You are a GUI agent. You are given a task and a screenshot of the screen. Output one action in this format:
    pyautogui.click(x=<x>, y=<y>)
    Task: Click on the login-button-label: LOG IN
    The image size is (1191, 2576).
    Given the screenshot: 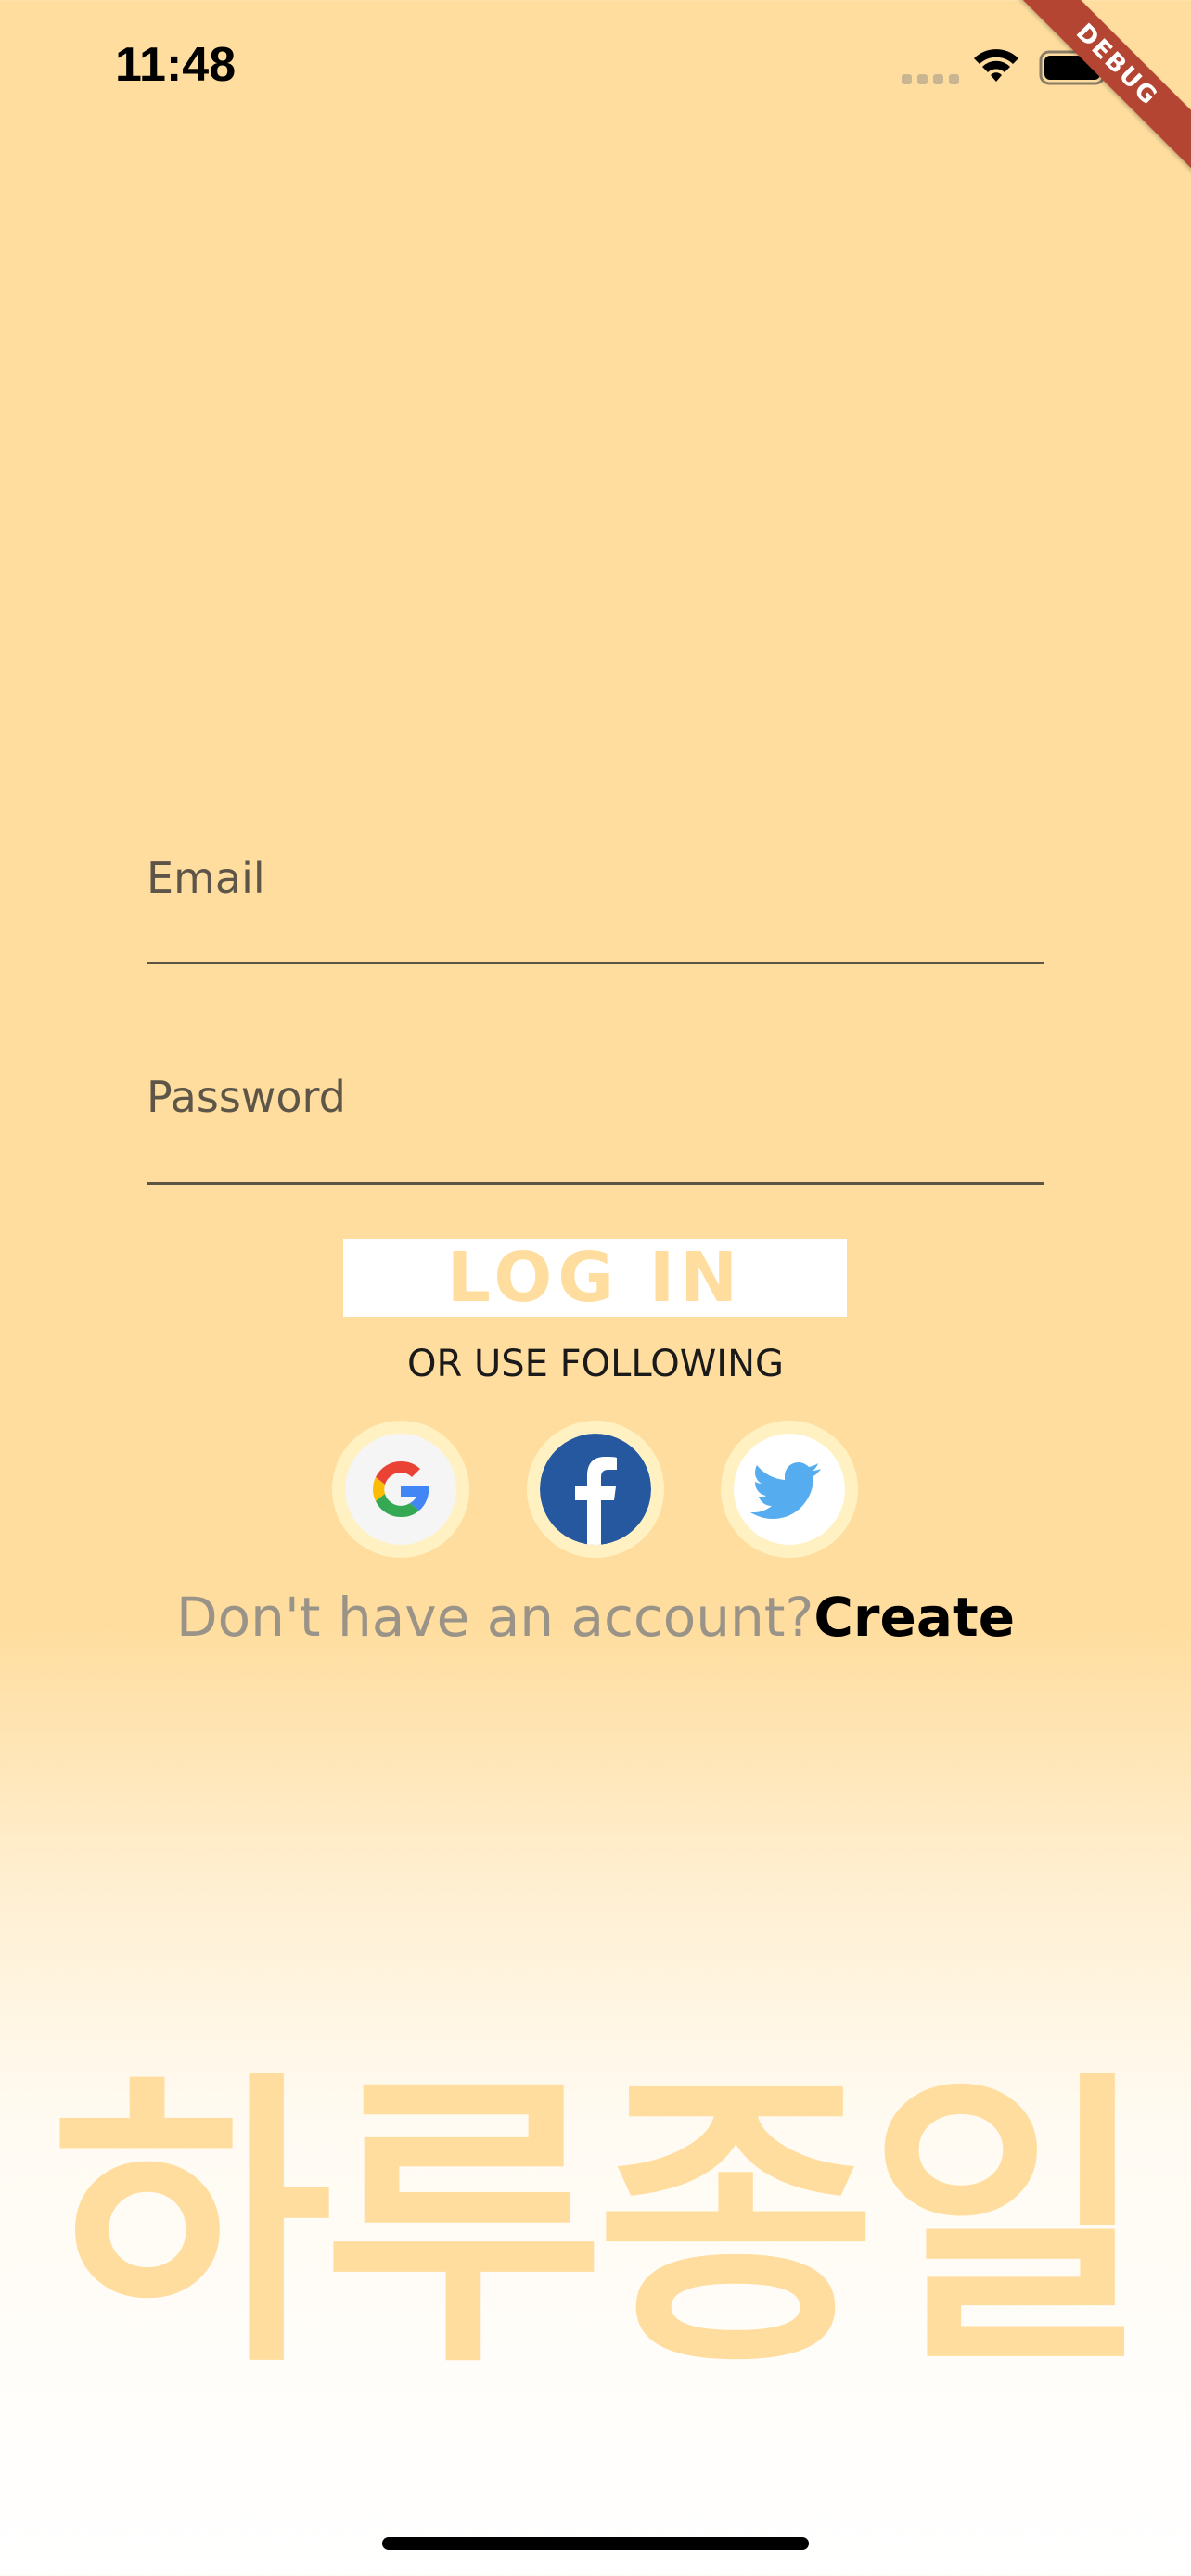 What is the action you would take?
    pyautogui.click(x=595, y=1278)
    